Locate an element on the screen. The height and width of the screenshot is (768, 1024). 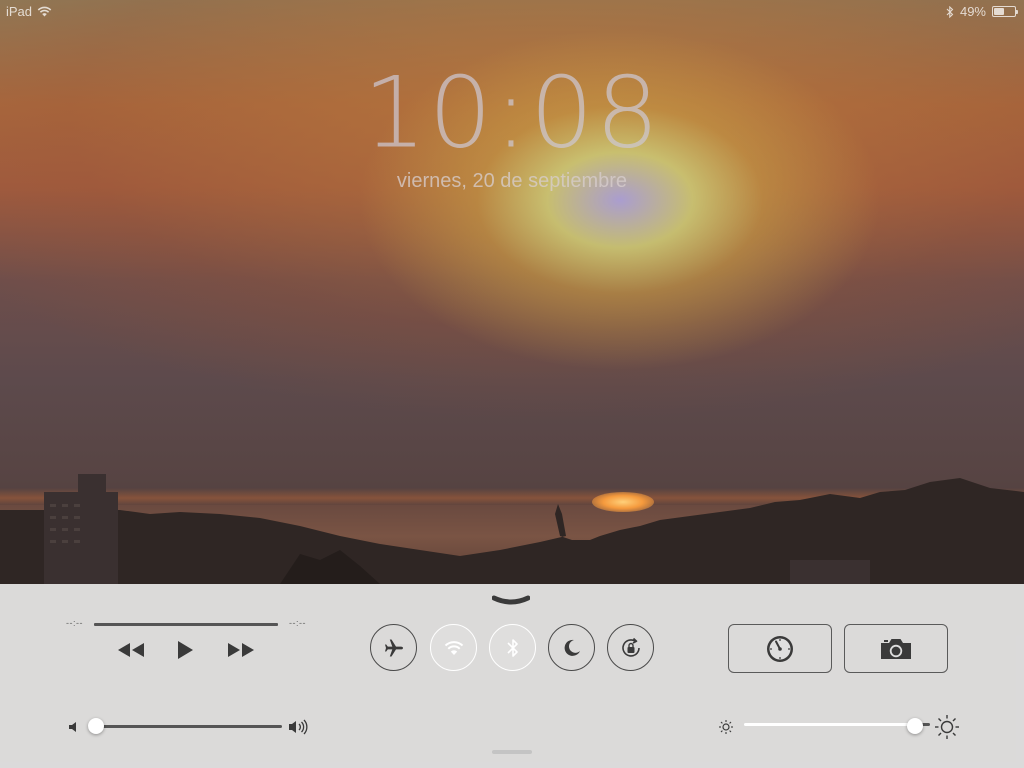
fast-forward-button is located at coordinates (241, 650).